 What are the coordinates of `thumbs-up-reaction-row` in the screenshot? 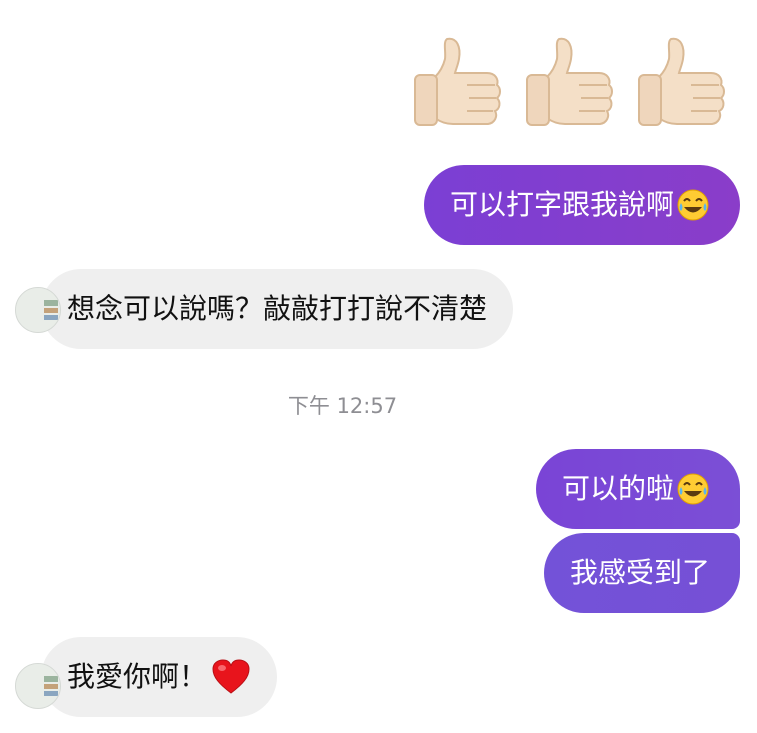 It's located at (571, 83).